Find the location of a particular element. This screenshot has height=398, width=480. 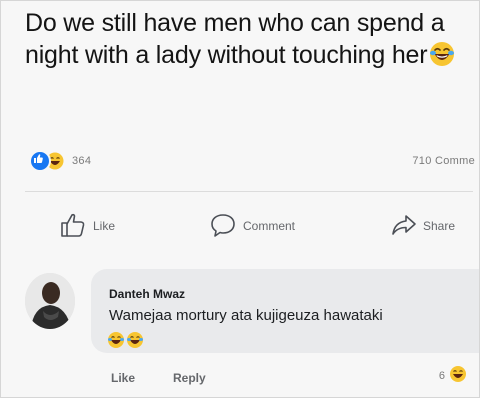

comment-reply-link: Reply is located at coordinates (189, 378).